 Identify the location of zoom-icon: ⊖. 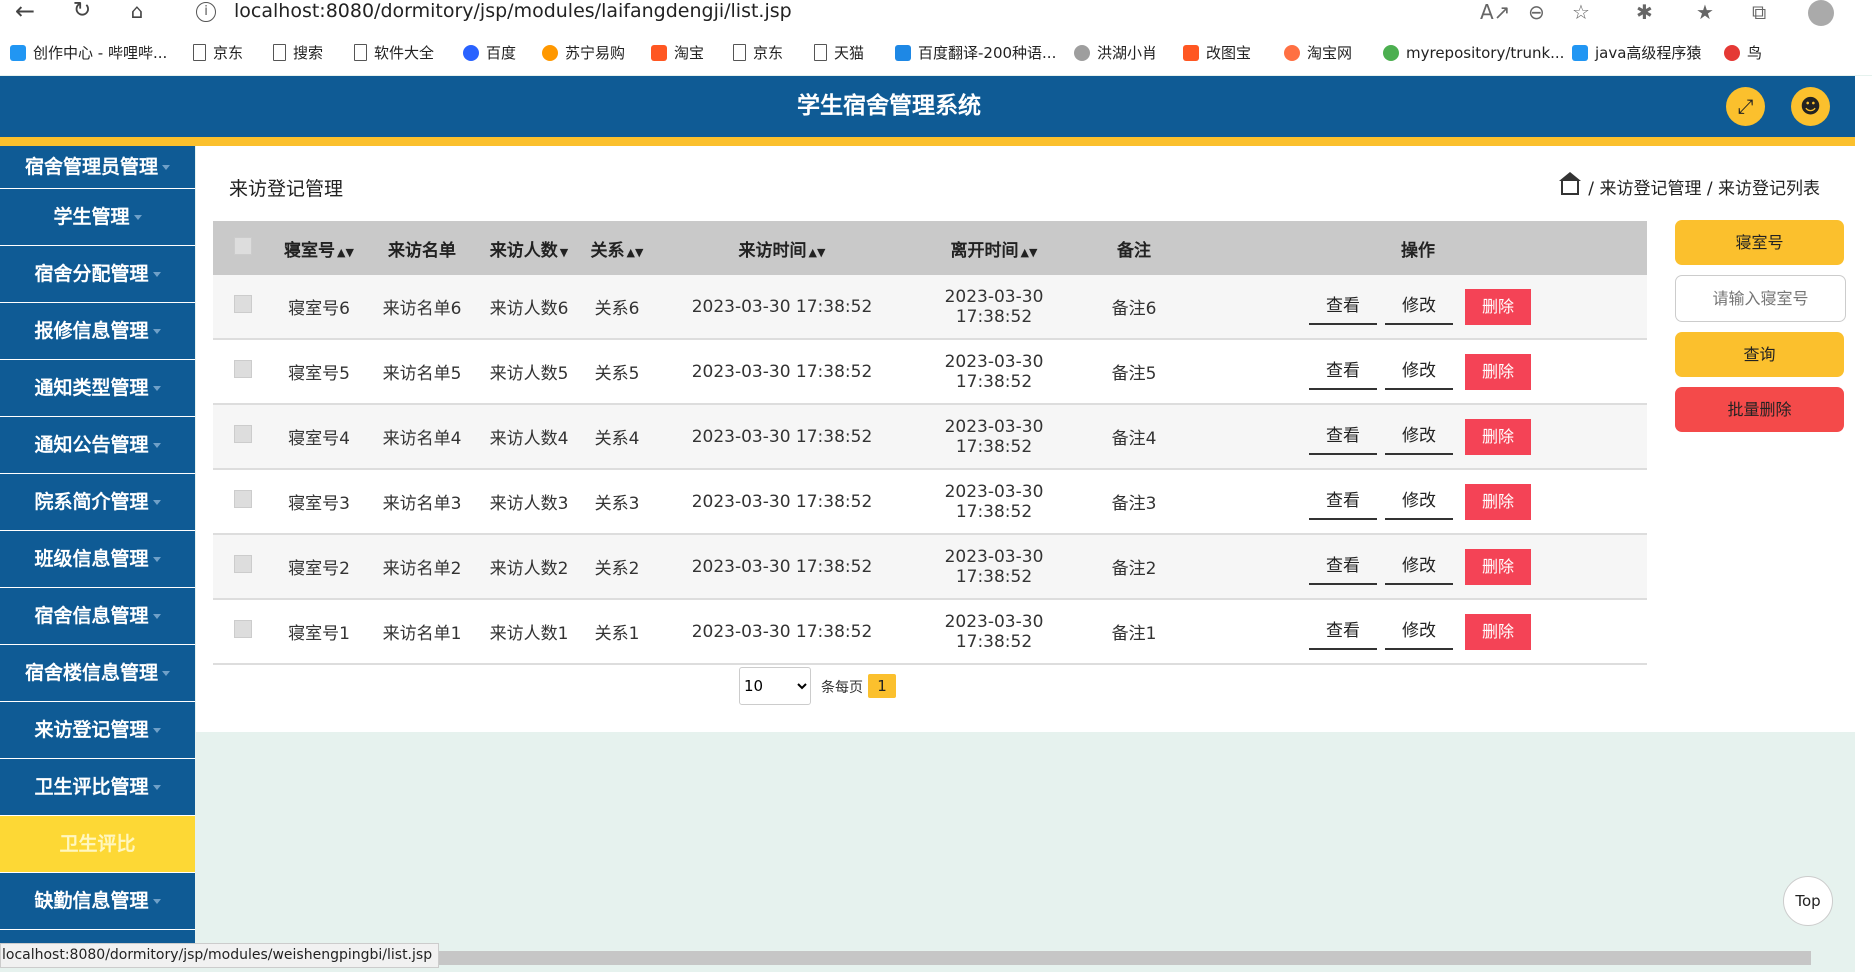
(1536, 12).